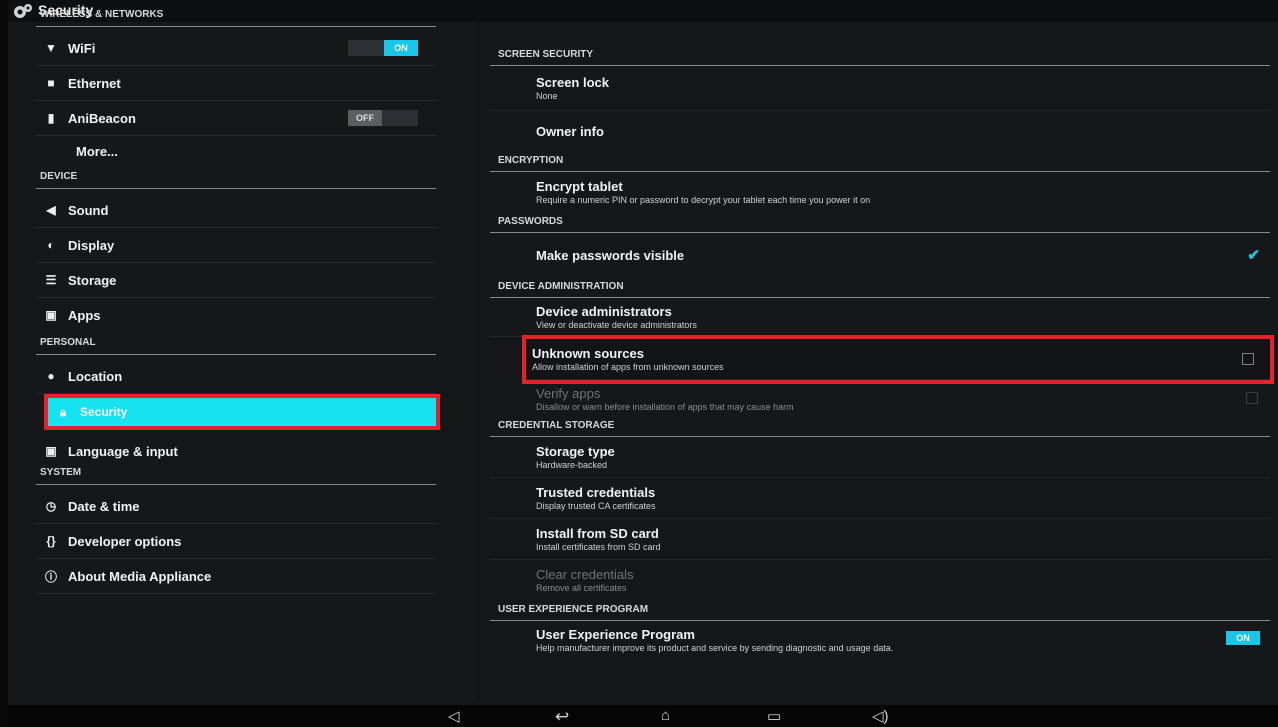 The height and width of the screenshot is (727, 1278). Describe the element at coordinates (880, 716) in the screenshot. I see `volume-up-icon: ◁)` at that location.